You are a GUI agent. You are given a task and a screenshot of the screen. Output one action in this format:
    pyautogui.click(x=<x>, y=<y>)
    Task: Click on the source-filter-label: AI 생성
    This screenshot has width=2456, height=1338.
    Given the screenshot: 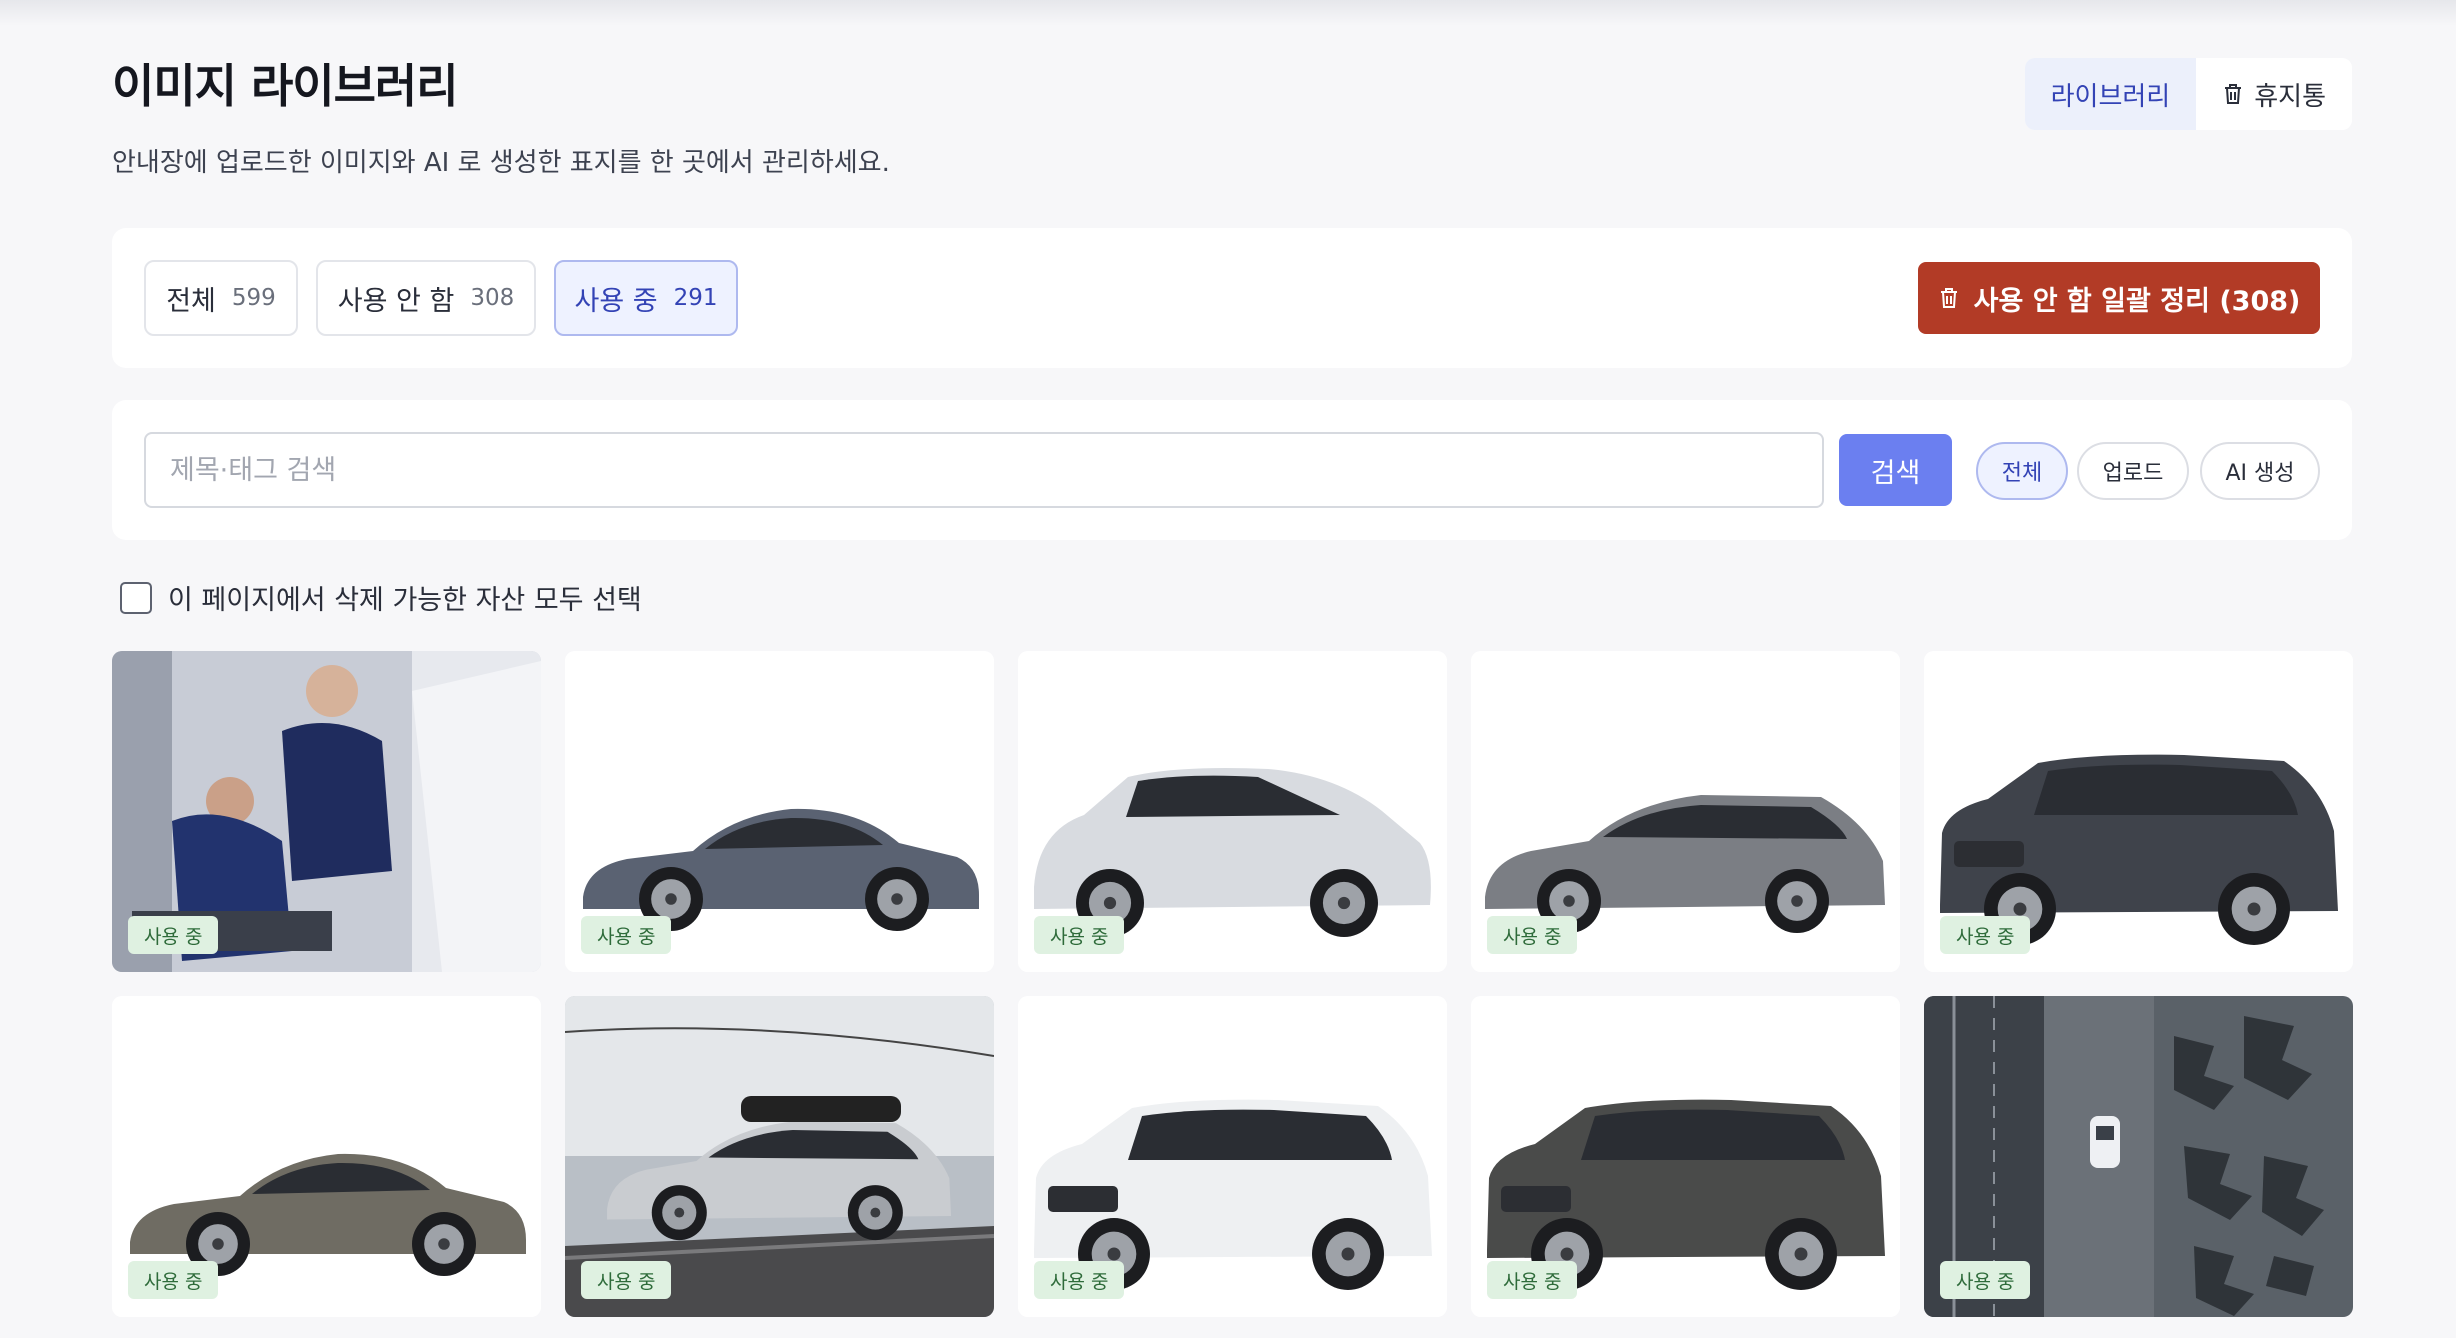 What is the action you would take?
    pyautogui.click(x=2260, y=473)
    